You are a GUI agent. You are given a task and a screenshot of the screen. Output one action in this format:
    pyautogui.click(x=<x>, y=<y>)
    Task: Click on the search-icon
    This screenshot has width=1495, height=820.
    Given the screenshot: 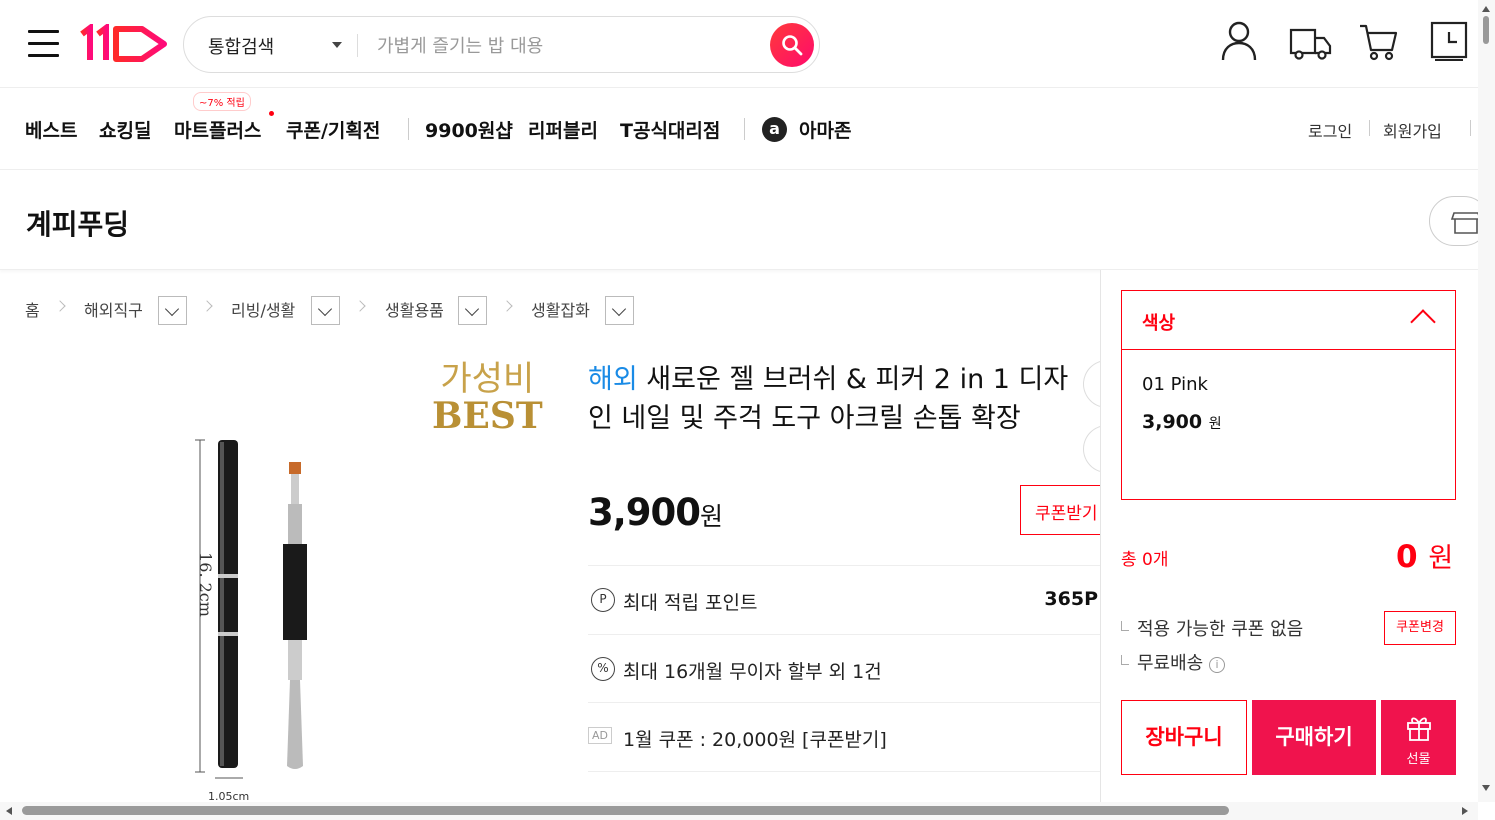 What is the action you would take?
    pyautogui.click(x=792, y=45)
    